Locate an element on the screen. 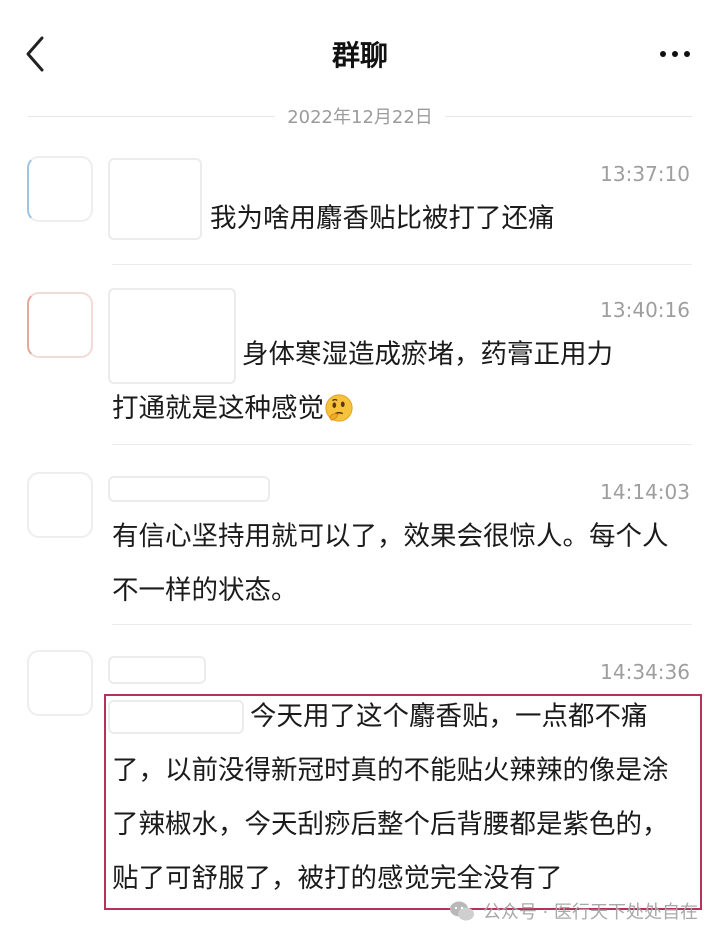 This screenshot has height=938, width=720. date-label: 2022年12月22日 is located at coordinates (360, 117).